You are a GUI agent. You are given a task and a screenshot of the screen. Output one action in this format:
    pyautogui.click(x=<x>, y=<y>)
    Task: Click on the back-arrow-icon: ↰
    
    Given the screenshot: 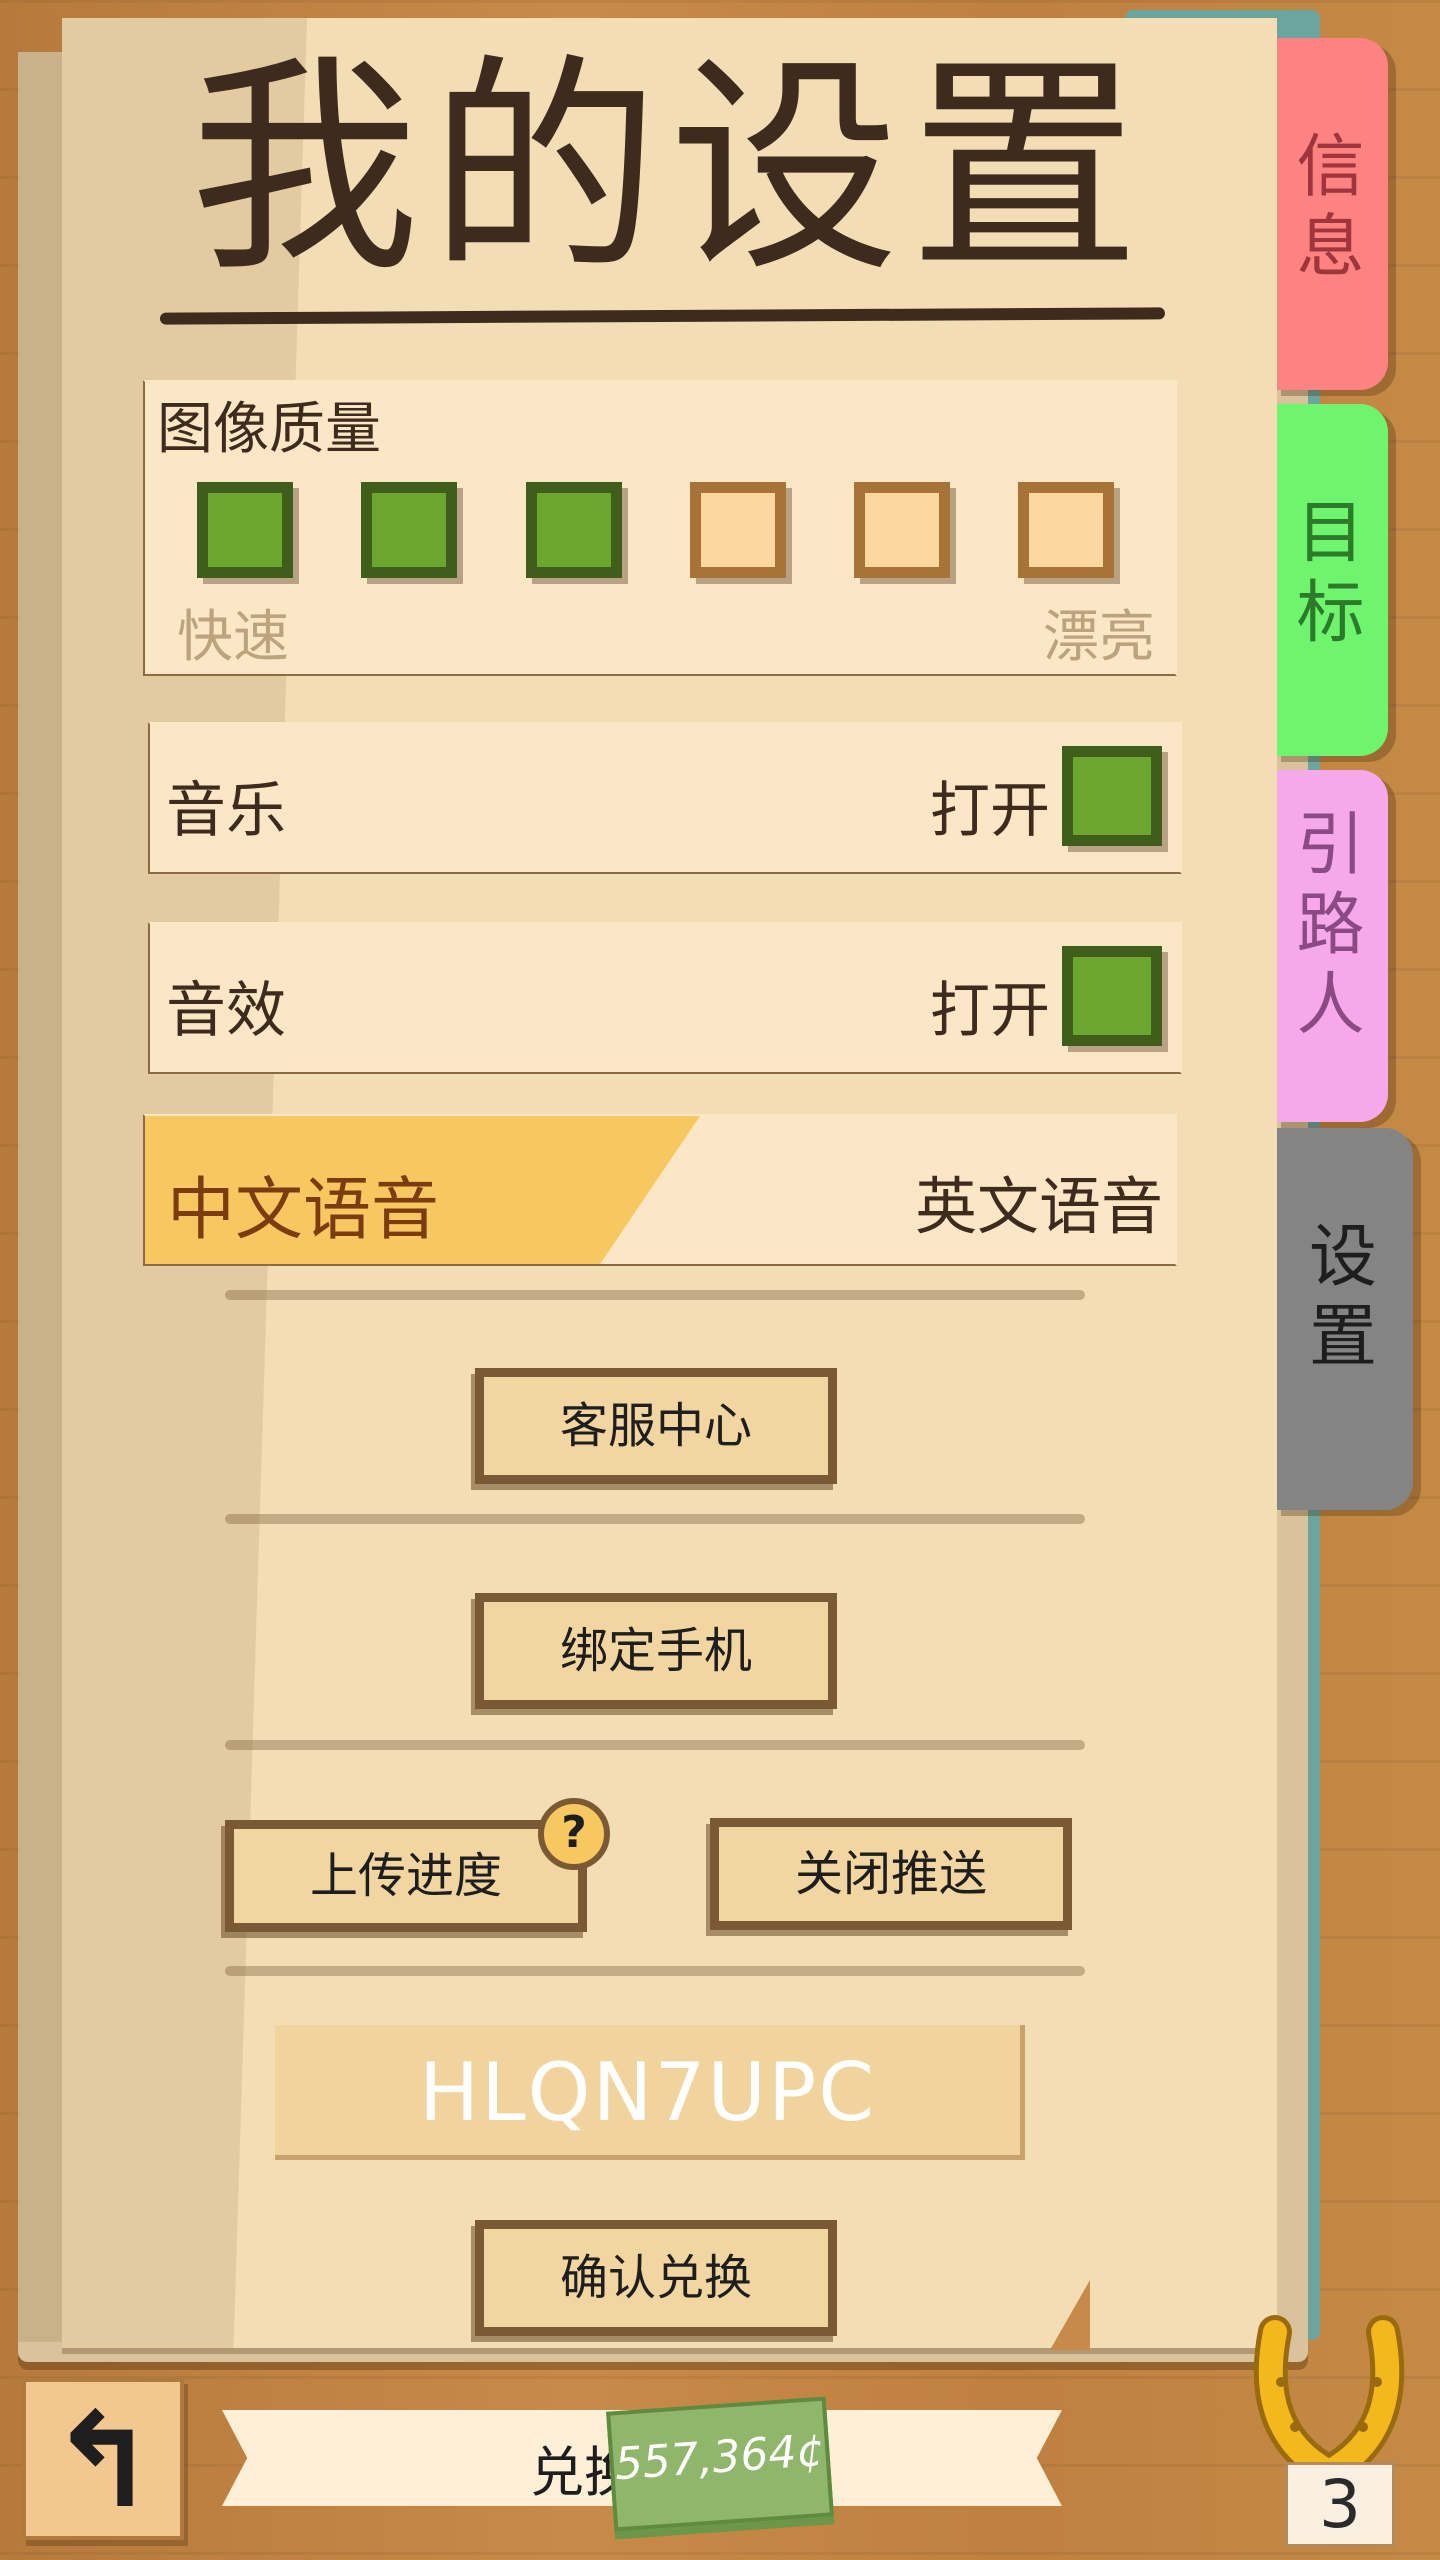 What is the action you would take?
    pyautogui.click(x=103, y=2461)
    